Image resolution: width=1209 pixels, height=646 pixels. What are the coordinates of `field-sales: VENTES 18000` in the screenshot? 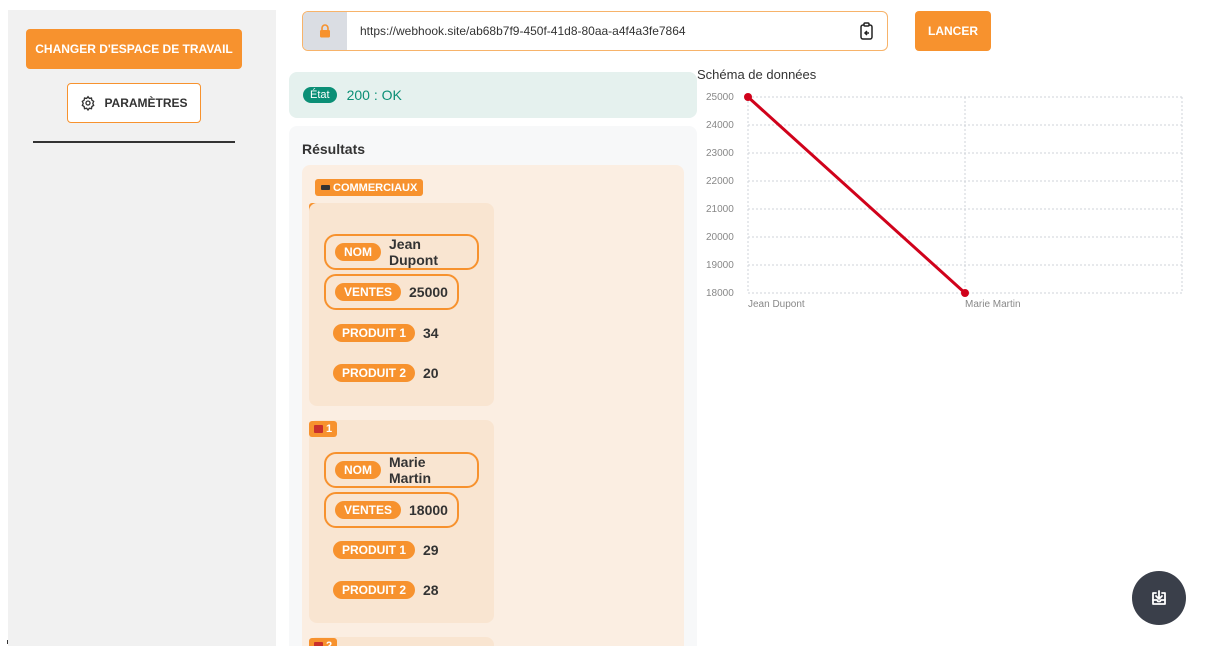 It's located at (391, 510).